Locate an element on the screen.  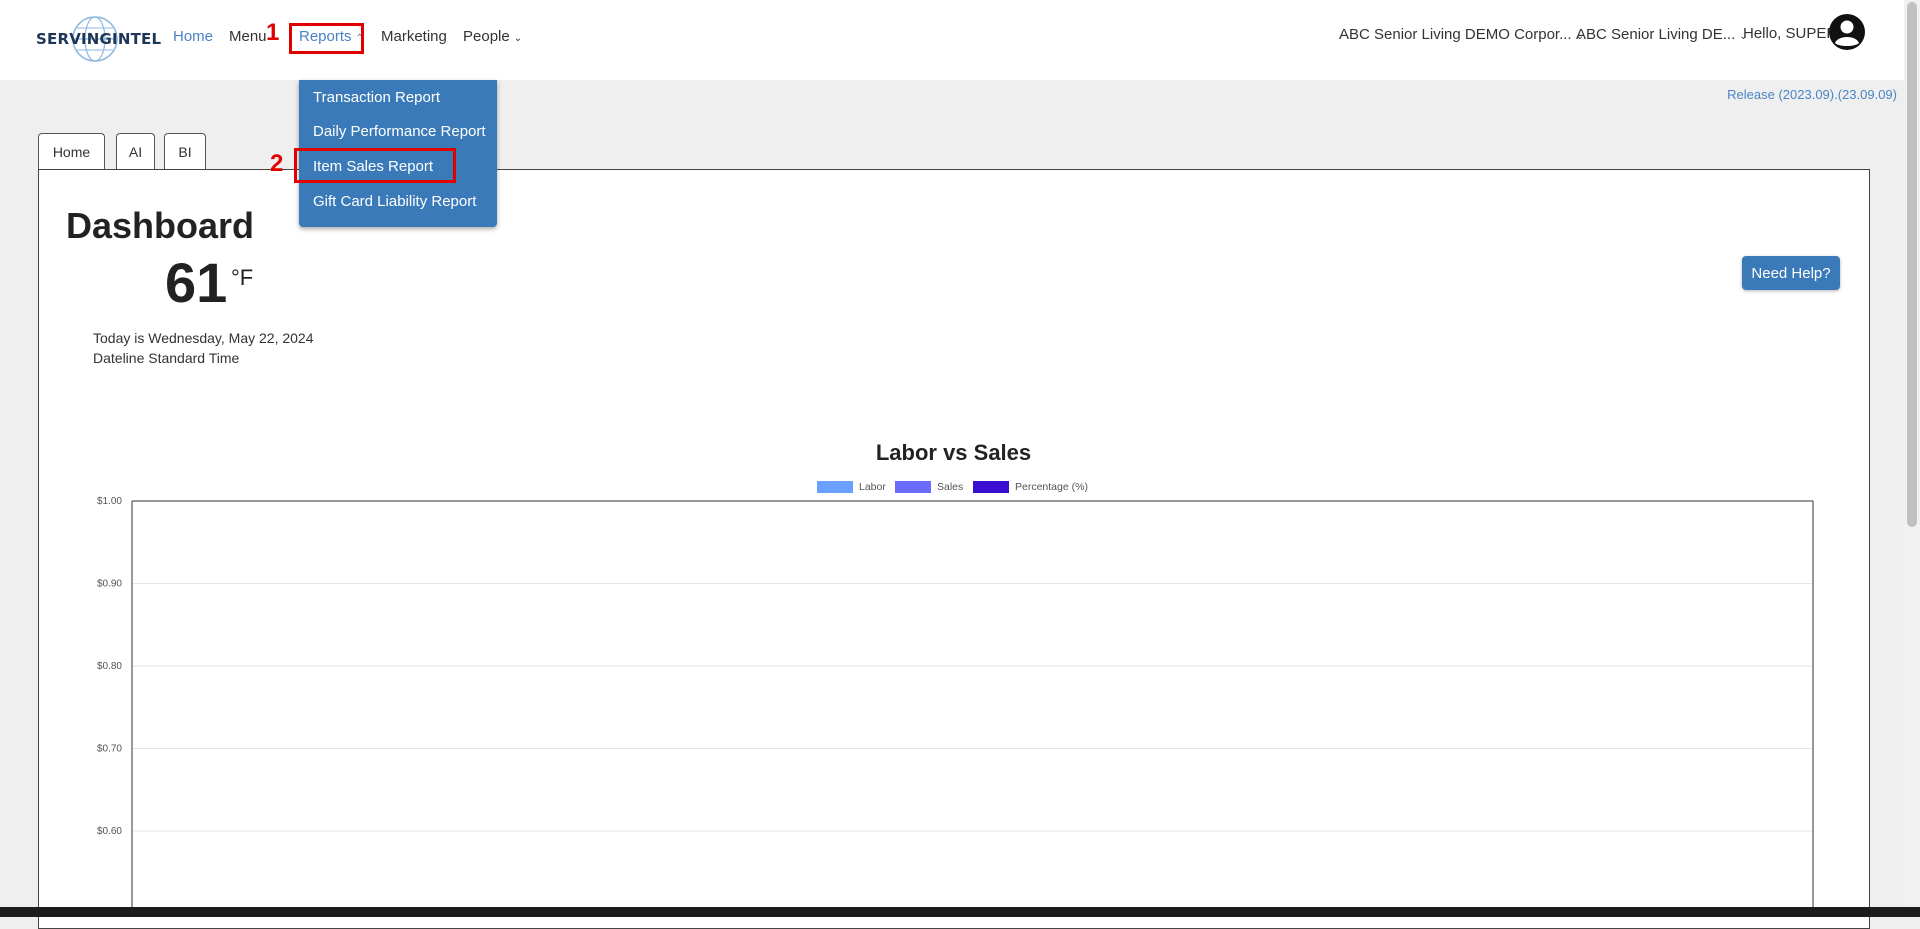
legend-label: Sales is located at coordinates (950, 487).